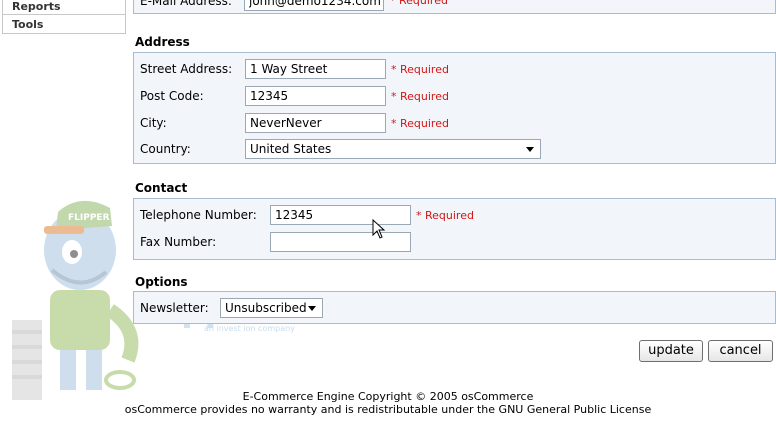 The width and height of the screenshot is (776, 422). I want to click on newsletter-label: Newsletter:, so click(174, 308).